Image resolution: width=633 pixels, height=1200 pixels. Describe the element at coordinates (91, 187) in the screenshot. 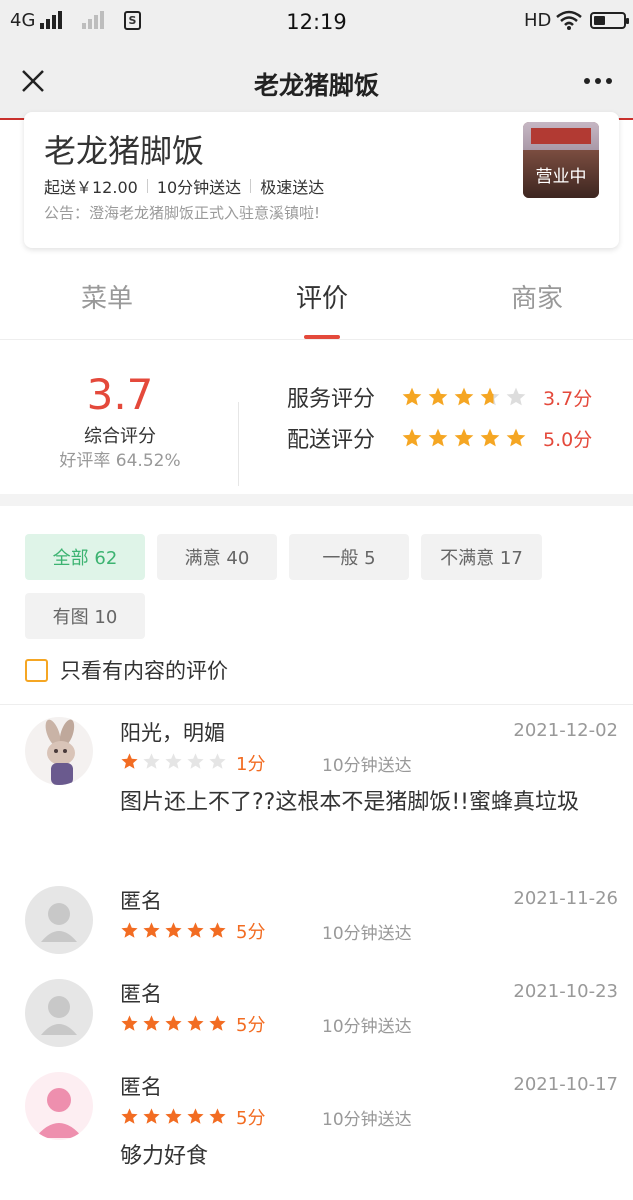

I see `min-order: 起送￥12.00` at that location.